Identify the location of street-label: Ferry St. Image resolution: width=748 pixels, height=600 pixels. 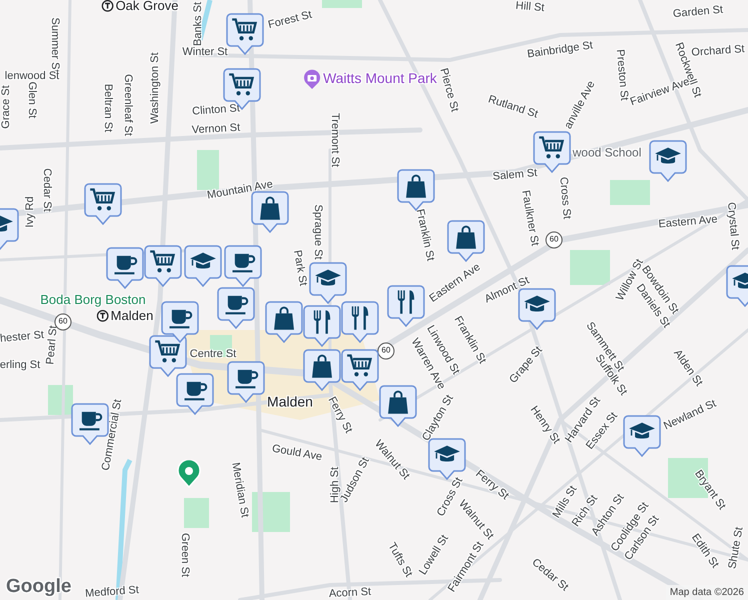
(340, 415).